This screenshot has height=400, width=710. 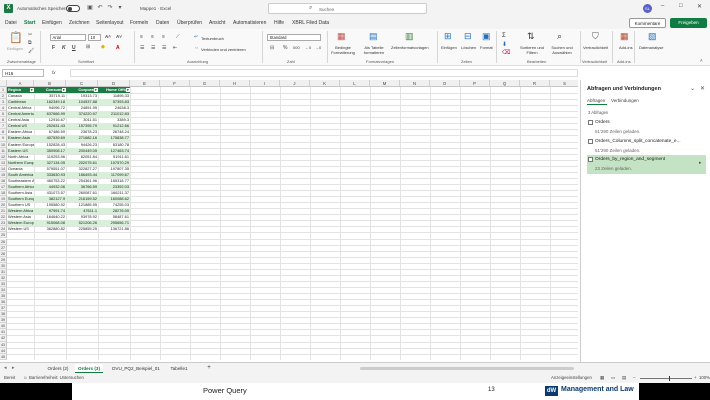 I want to click on find-select-icon: ⌕, so click(x=559, y=36).